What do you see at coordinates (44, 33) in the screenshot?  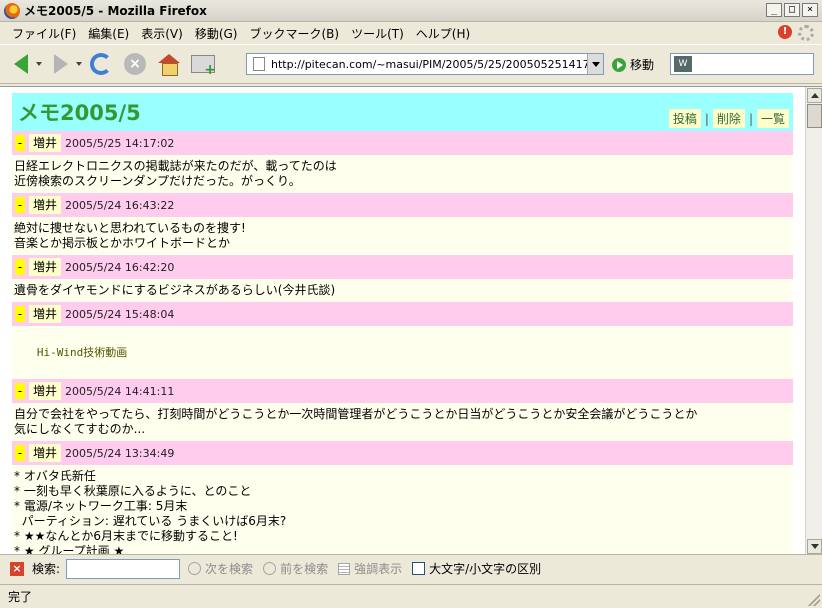 I see `menu-file: ファイル(F)` at bounding box center [44, 33].